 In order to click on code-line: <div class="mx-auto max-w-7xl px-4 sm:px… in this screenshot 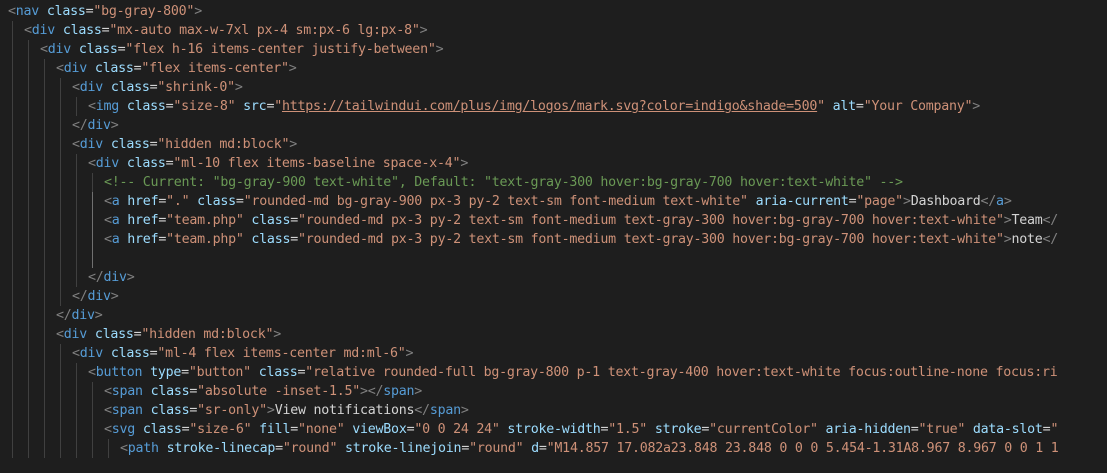, I will do `click(553, 30)`.